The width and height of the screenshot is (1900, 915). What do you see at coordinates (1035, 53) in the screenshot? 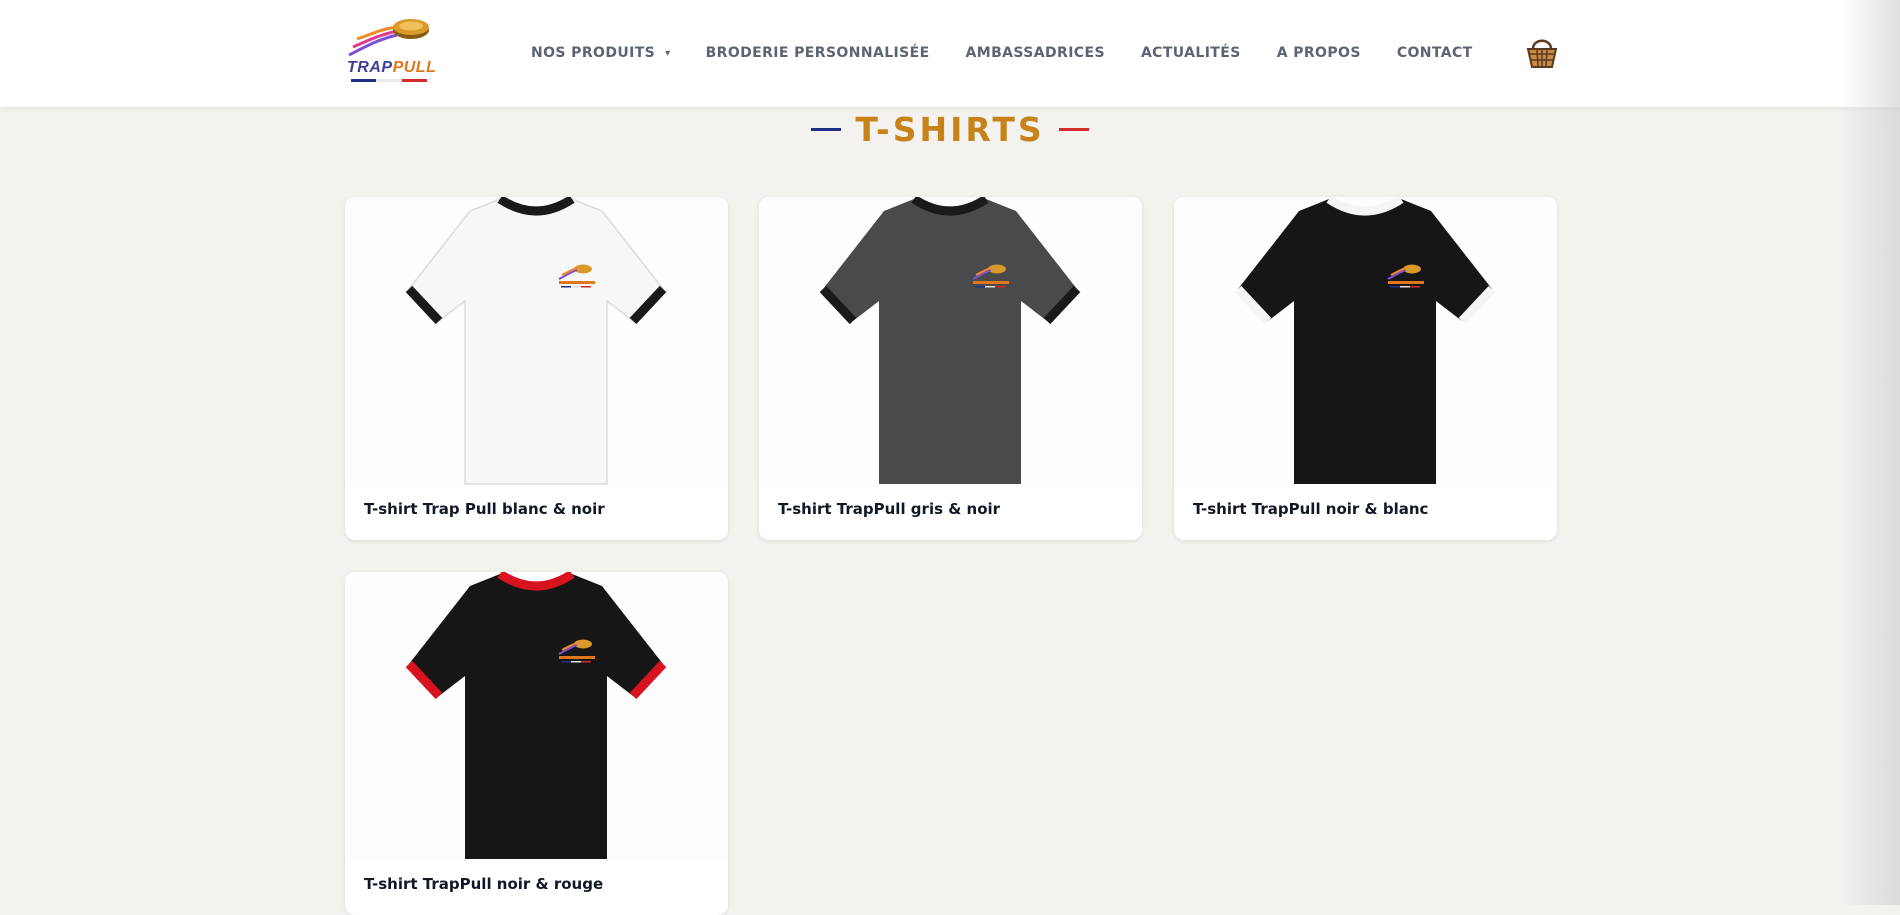
I see `nav-item-ambassadrices: AMBASSADRICES` at bounding box center [1035, 53].